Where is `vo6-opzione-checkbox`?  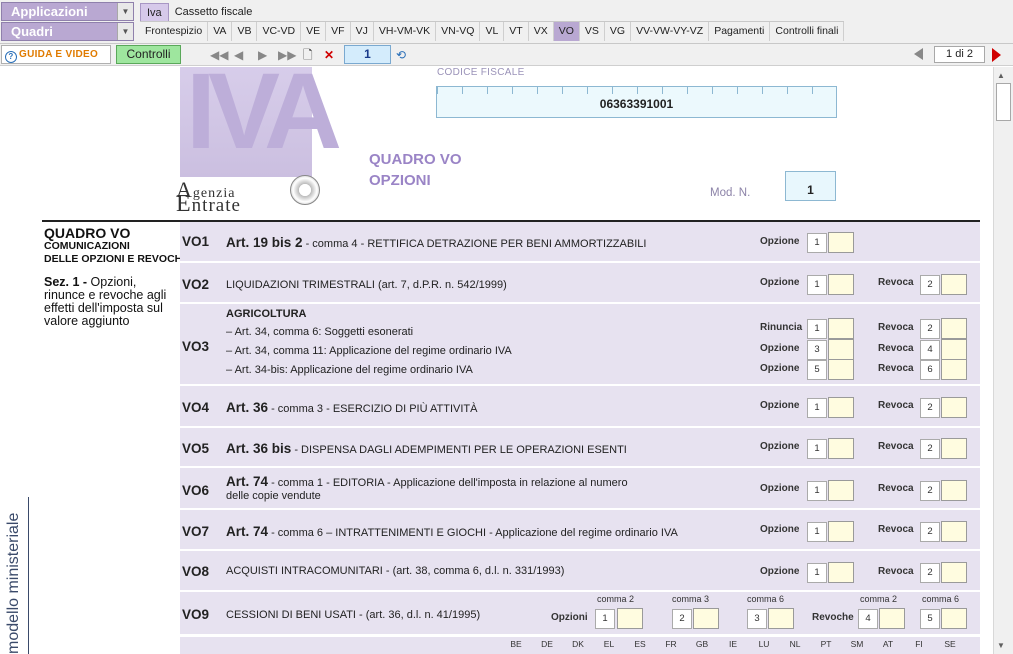 vo6-opzione-checkbox is located at coordinates (841, 490).